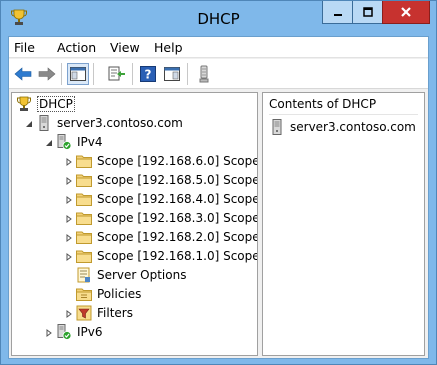 The image size is (437, 365). What do you see at coordinates (64, 331) in the screenshot?
I see `ipv6-server-status-icon` at bounding box center [64, 331].